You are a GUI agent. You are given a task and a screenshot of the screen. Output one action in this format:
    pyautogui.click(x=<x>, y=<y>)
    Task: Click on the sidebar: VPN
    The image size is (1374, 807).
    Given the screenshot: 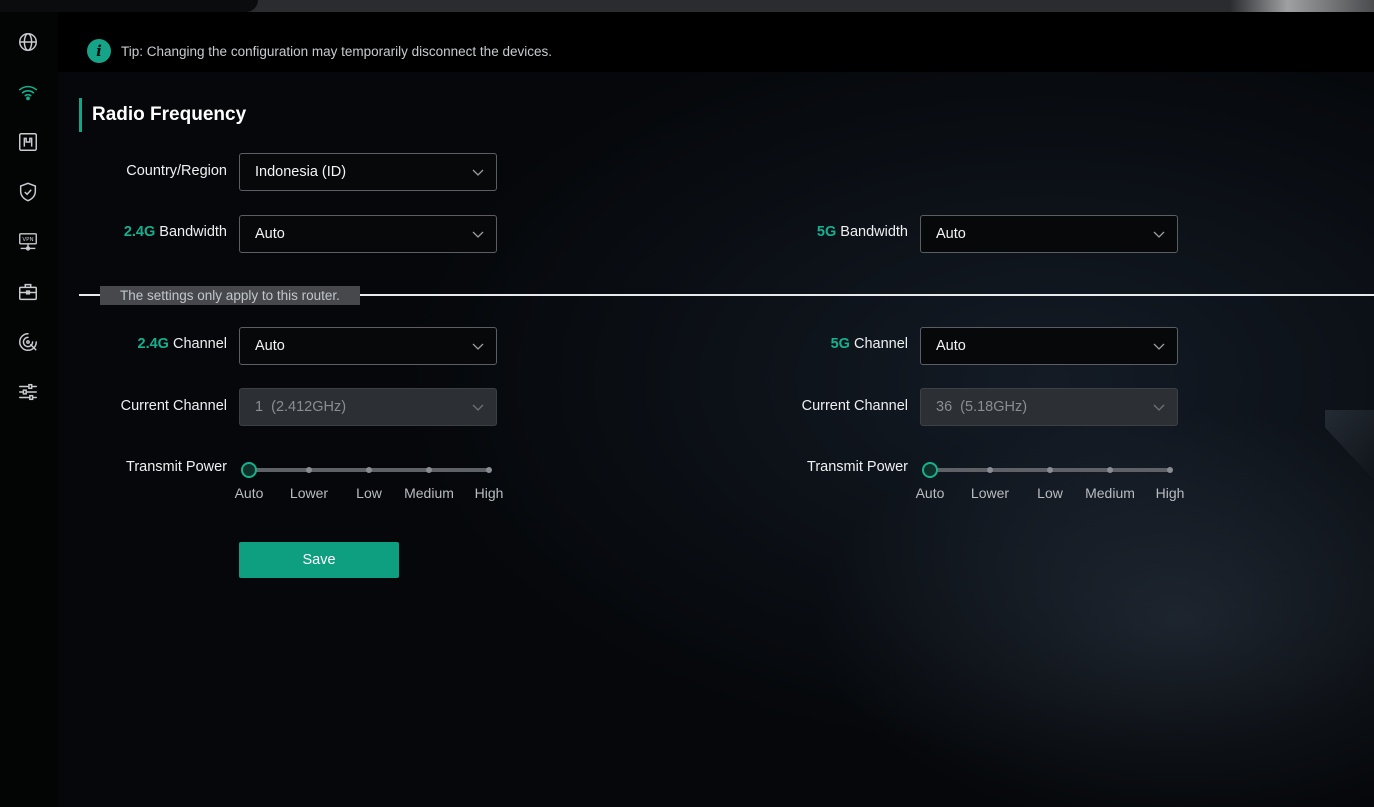 What is the action you would take?
    pyautogui.click(x=29, y=409)
    